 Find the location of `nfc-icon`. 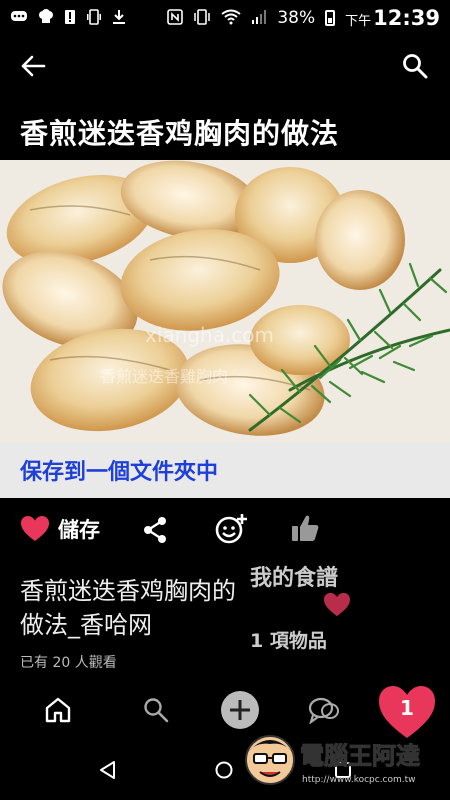

nfc-icon is located at coordinates (175, 18).